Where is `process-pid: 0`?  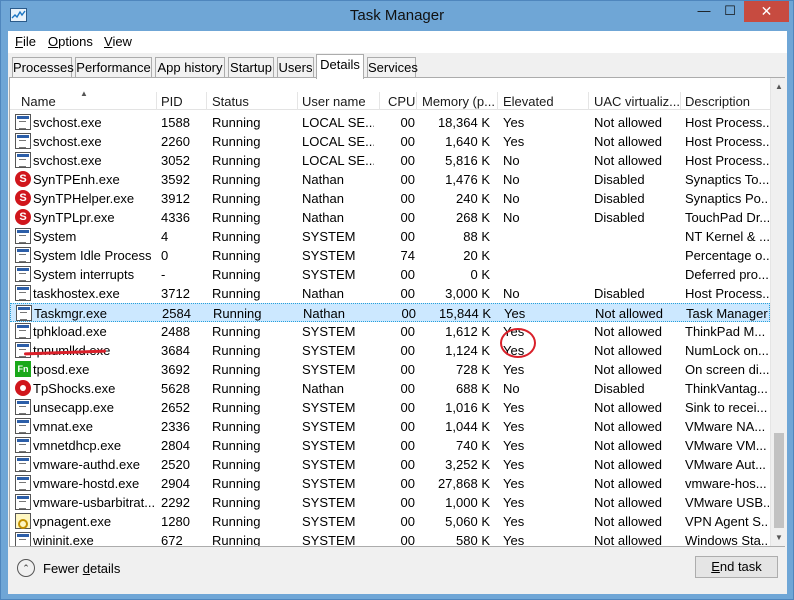
process-pid: 0 is located at coordinates (165, 255).